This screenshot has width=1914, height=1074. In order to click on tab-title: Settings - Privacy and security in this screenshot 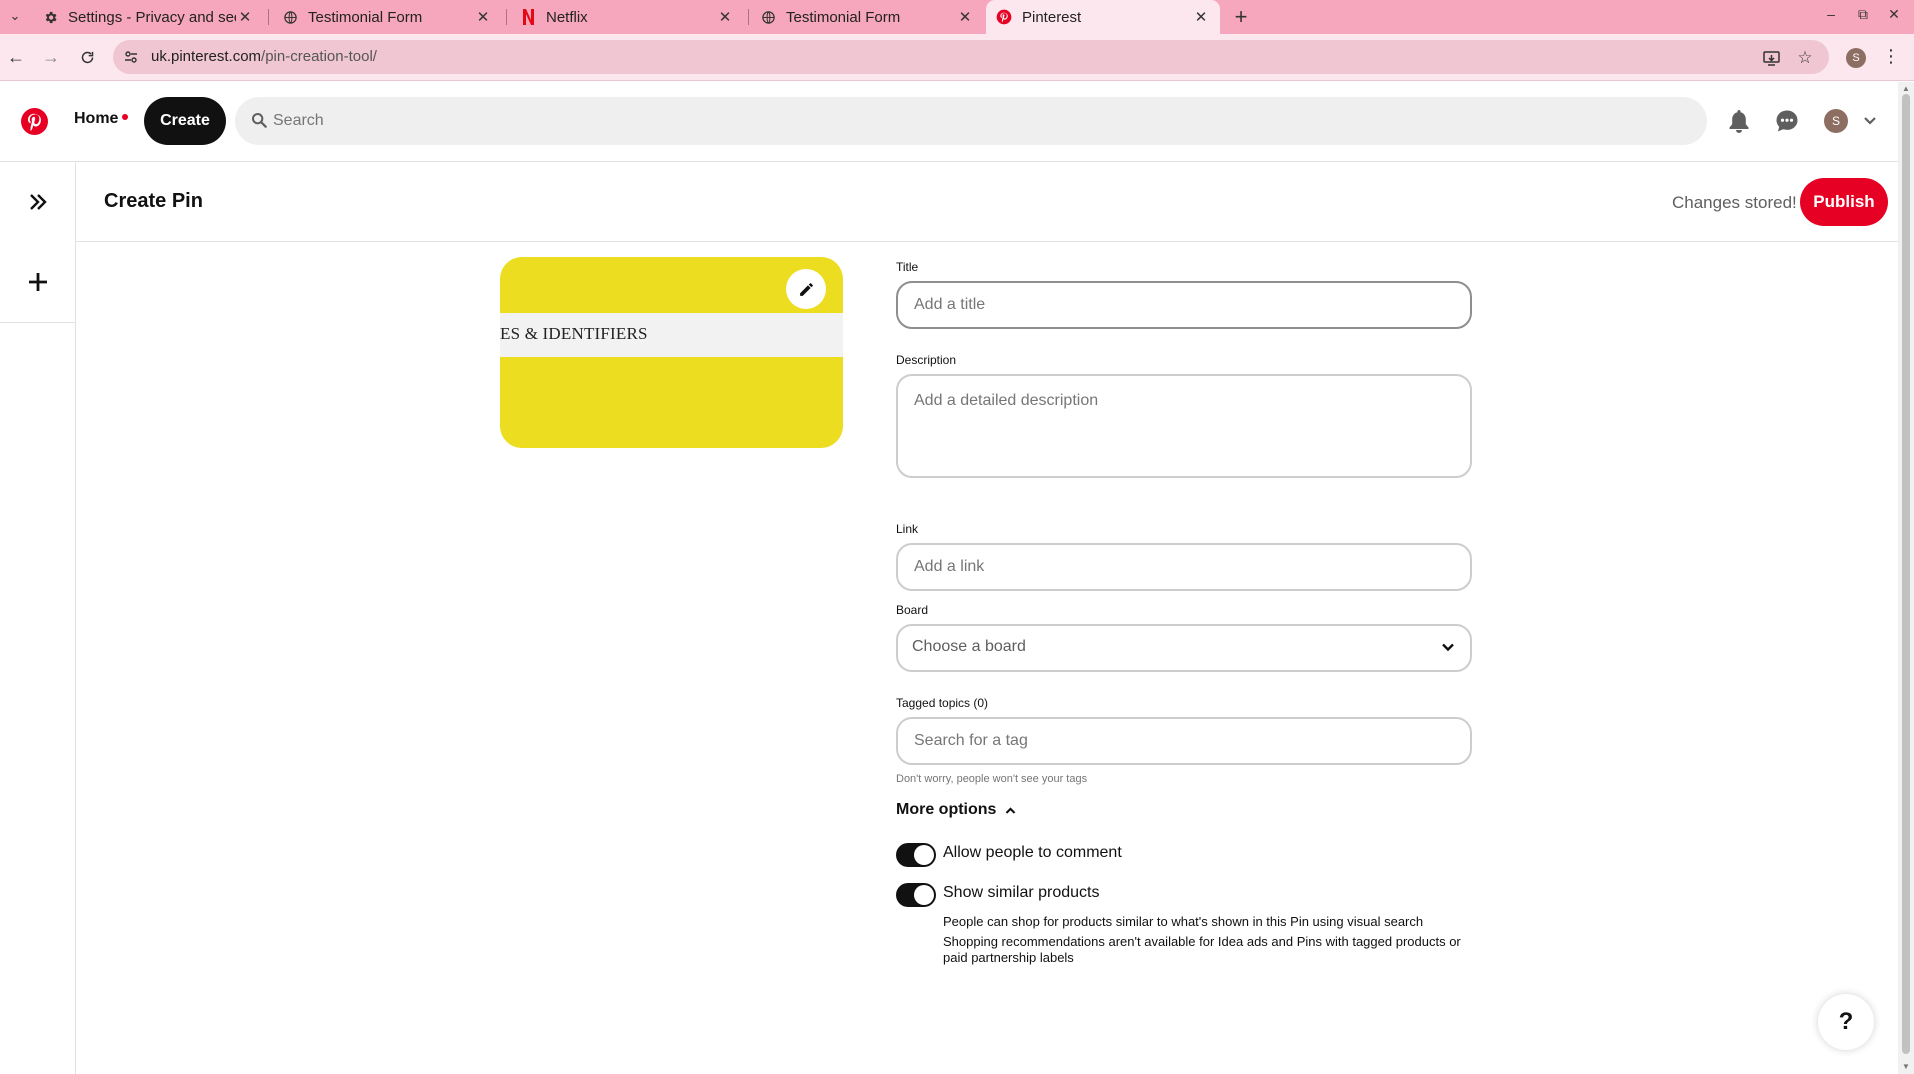, I will do `click(152, 17)`.